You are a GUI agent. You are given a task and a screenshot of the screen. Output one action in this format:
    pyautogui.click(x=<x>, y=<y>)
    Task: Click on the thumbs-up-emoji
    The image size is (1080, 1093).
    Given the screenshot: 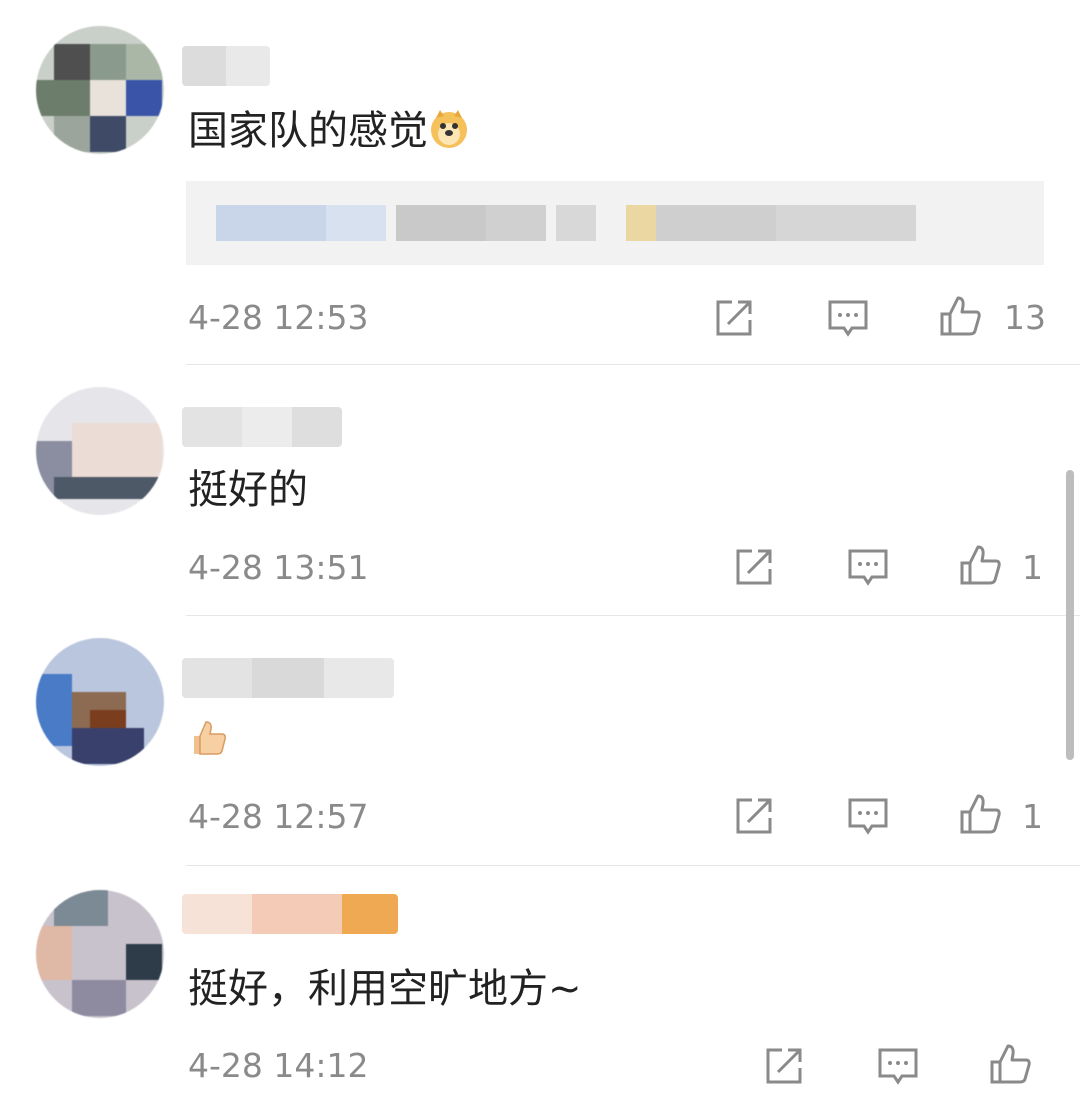 What is the action you would take?
    pyautogui.click(x=208, y=744)
    